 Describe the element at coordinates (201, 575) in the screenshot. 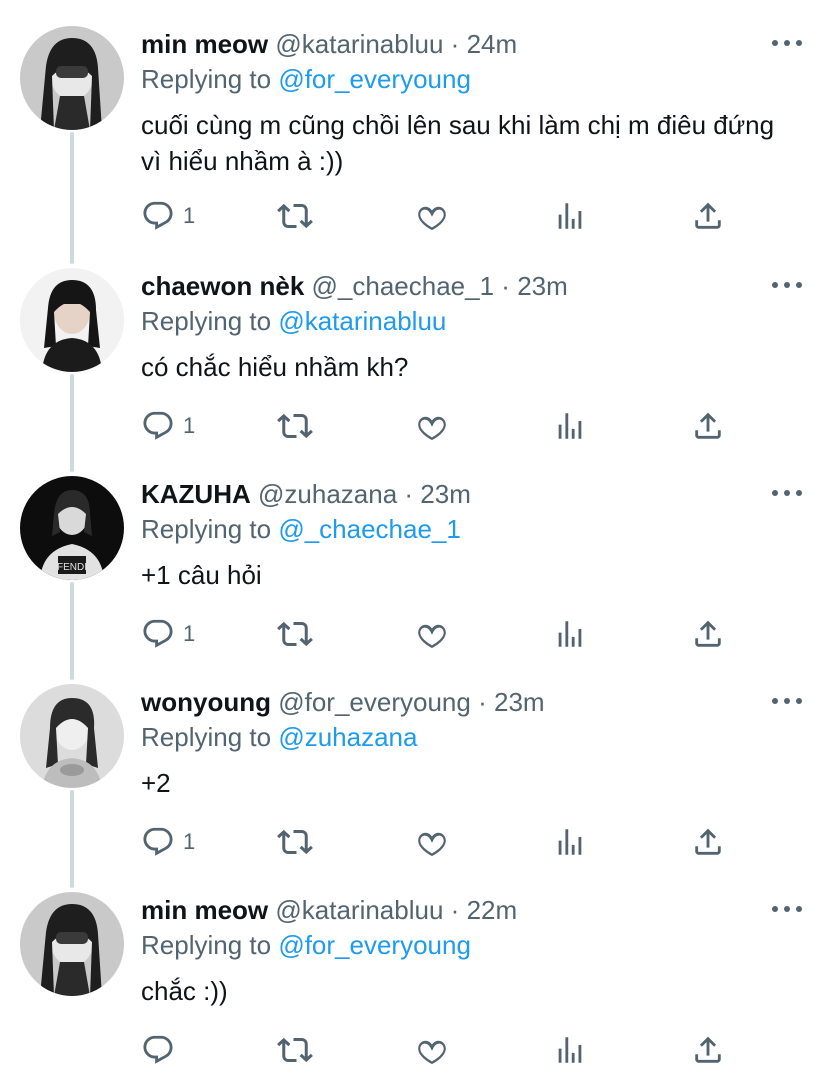

I see `tweet-text: +1 câu hỏi` at that location.